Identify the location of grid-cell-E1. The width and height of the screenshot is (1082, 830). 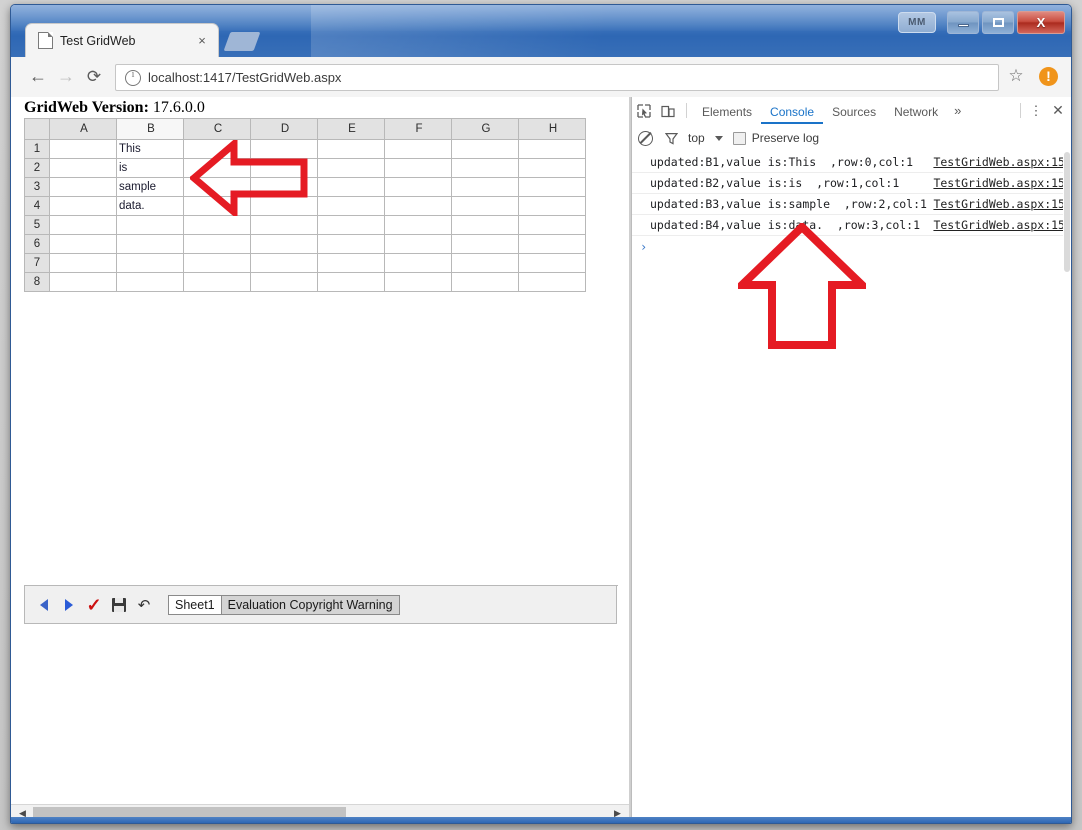
(351, 149).